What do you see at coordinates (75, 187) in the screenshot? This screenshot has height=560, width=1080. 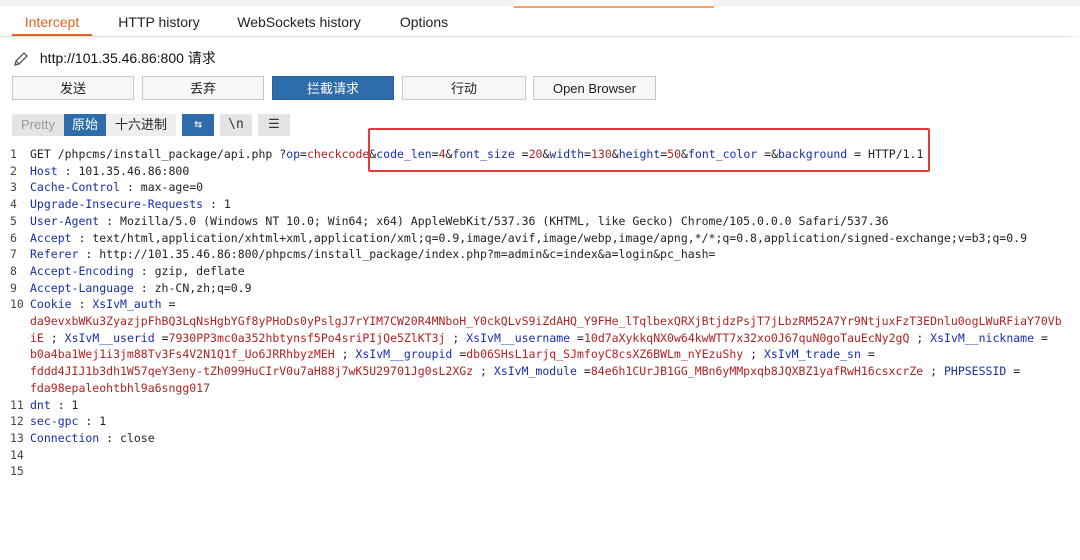 I see `request-key: Cache-Control` at bounding box center [75, 187].